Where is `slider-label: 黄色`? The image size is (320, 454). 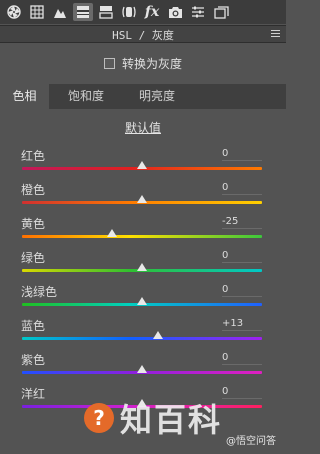
slider-label: 黄色 is located at coordinates (33, 224).